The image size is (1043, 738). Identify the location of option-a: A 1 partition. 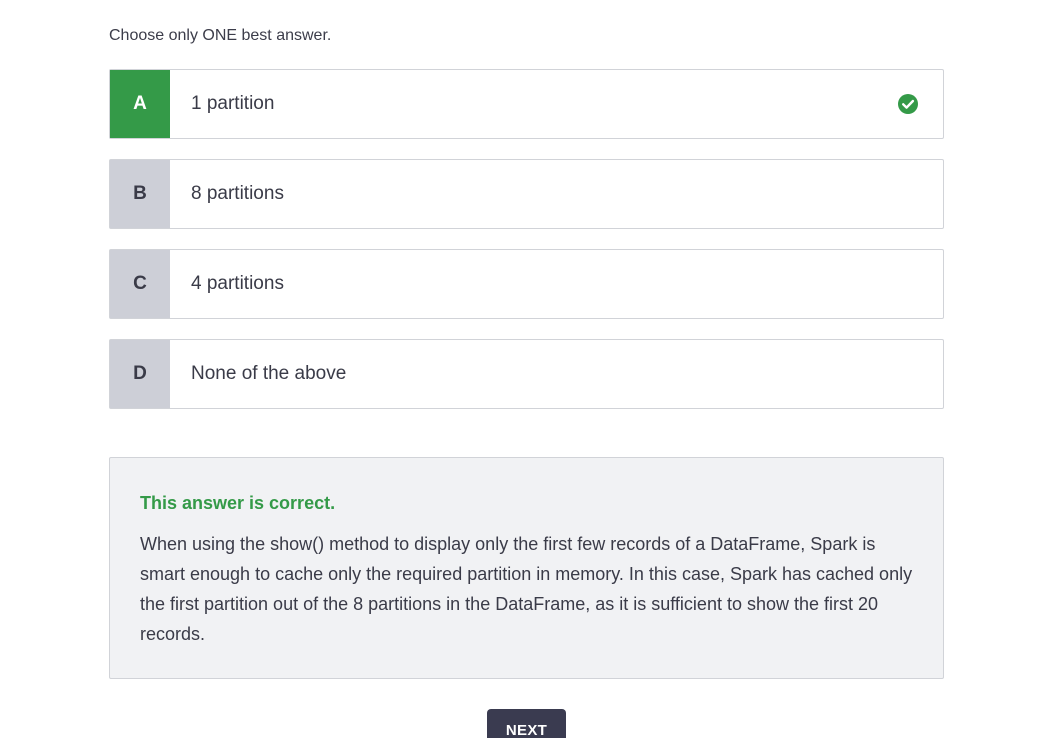
(526, 104).